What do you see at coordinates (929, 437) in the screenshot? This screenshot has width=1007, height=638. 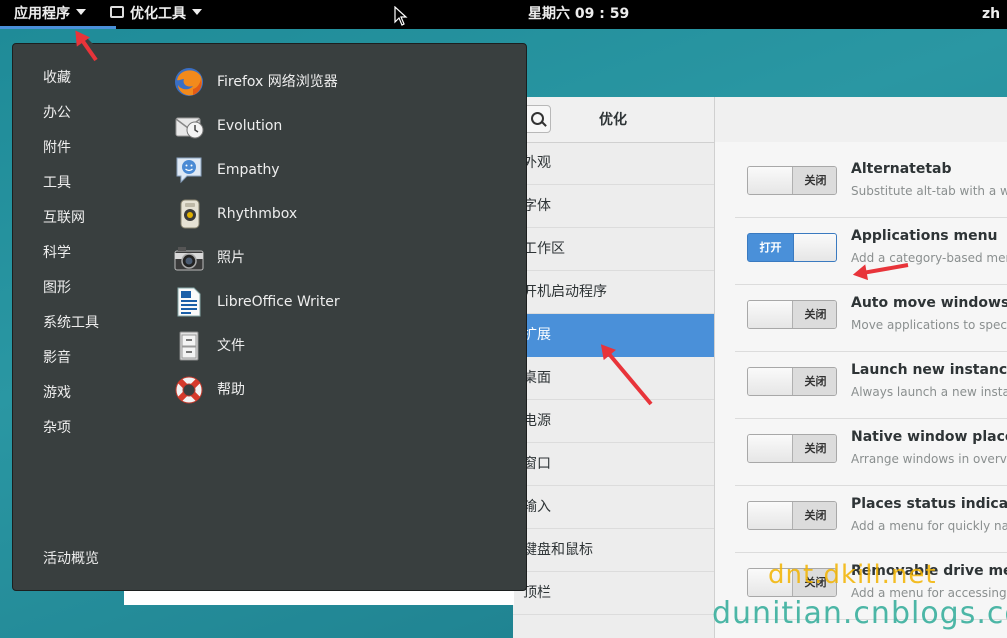 I see `extension-name: Native window placer` at bounding box center [929, 437].